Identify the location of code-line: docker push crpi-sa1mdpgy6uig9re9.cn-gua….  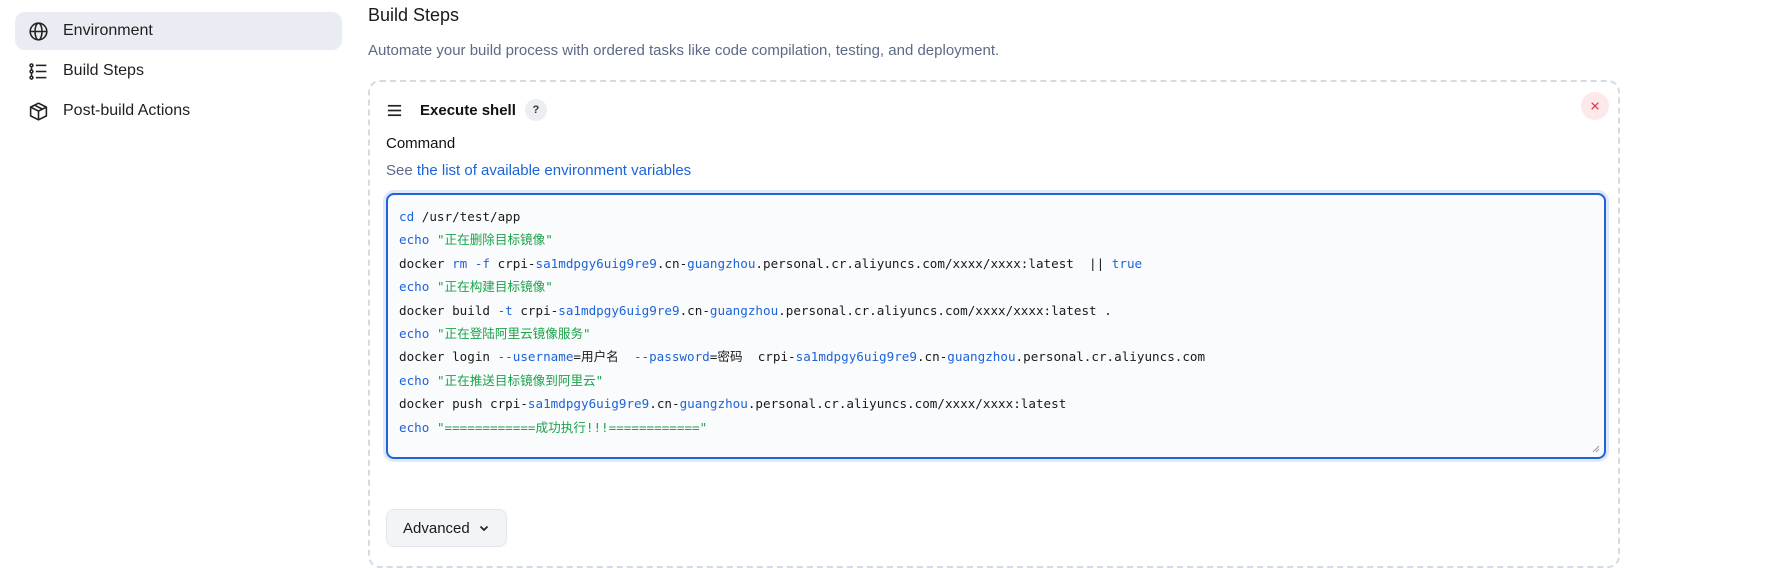
(802, 403).